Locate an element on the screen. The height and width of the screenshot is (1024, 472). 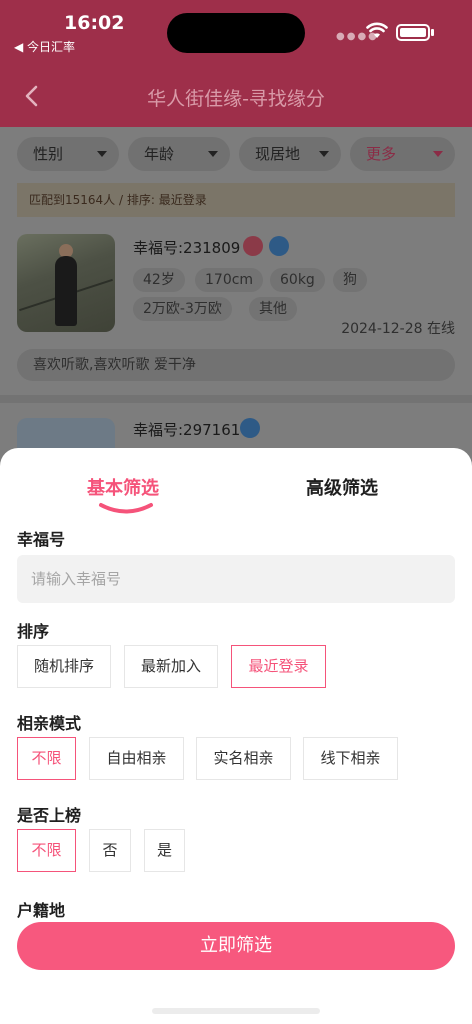
sort-option-newest: 最新加入 is located at coordinates (171, 666).